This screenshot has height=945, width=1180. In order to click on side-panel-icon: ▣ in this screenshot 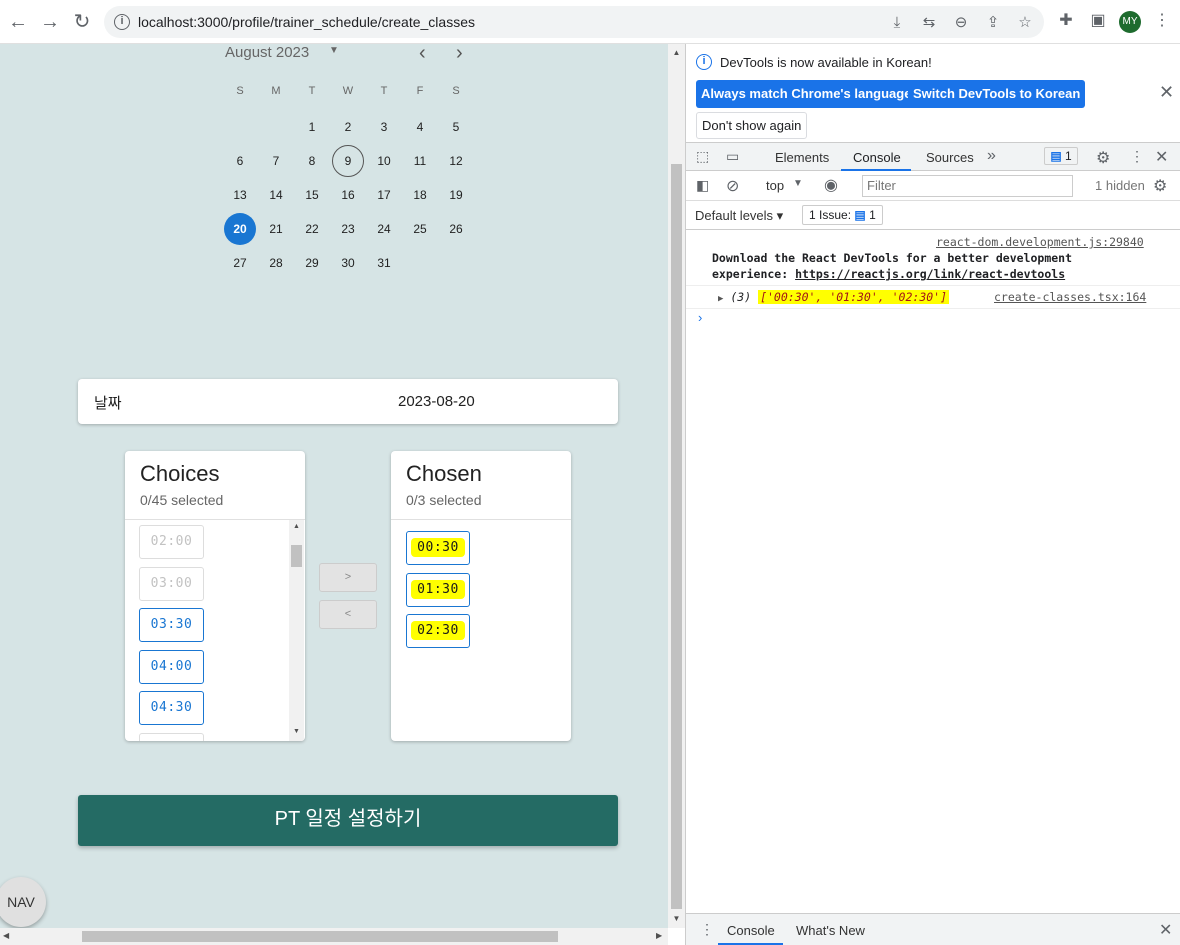, I will do `click(1098, 21)`.